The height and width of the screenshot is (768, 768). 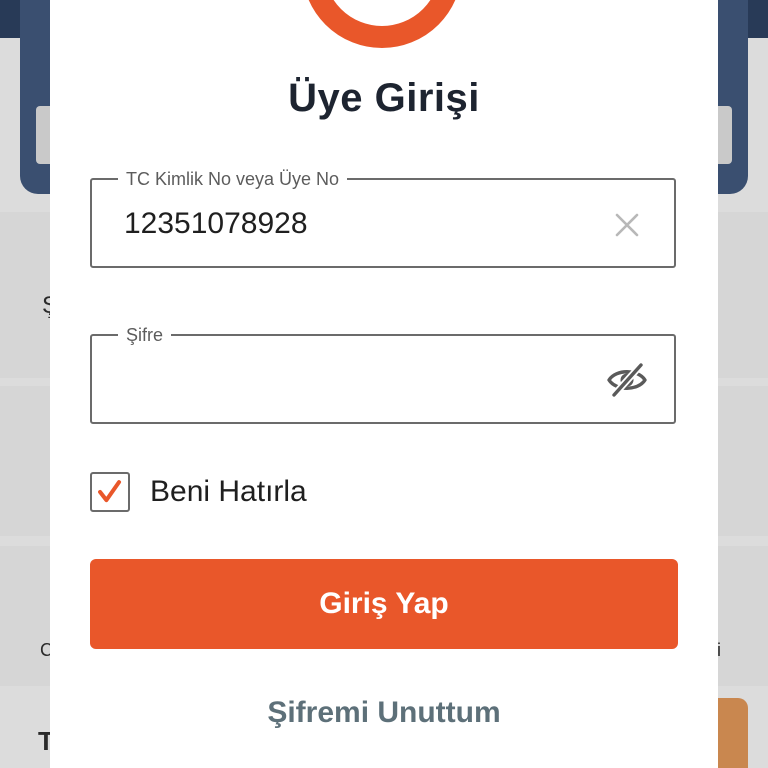 I want to click on id-field: TC Kimlik No veya Üye No 12351078928, so click(x=383, y=218).